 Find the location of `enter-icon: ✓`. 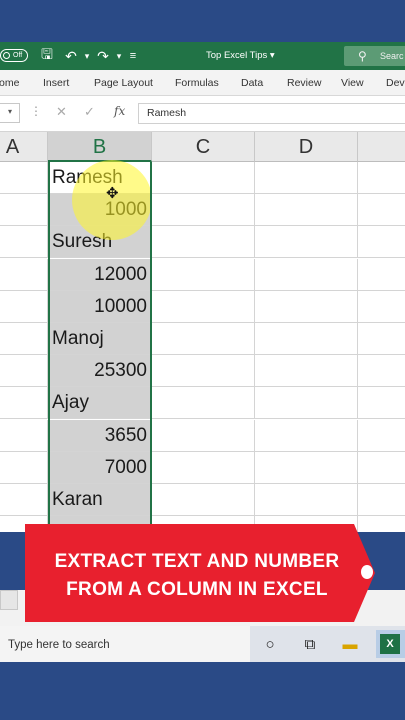

enter-icon: ✓ is located at coordinates (89, 112).